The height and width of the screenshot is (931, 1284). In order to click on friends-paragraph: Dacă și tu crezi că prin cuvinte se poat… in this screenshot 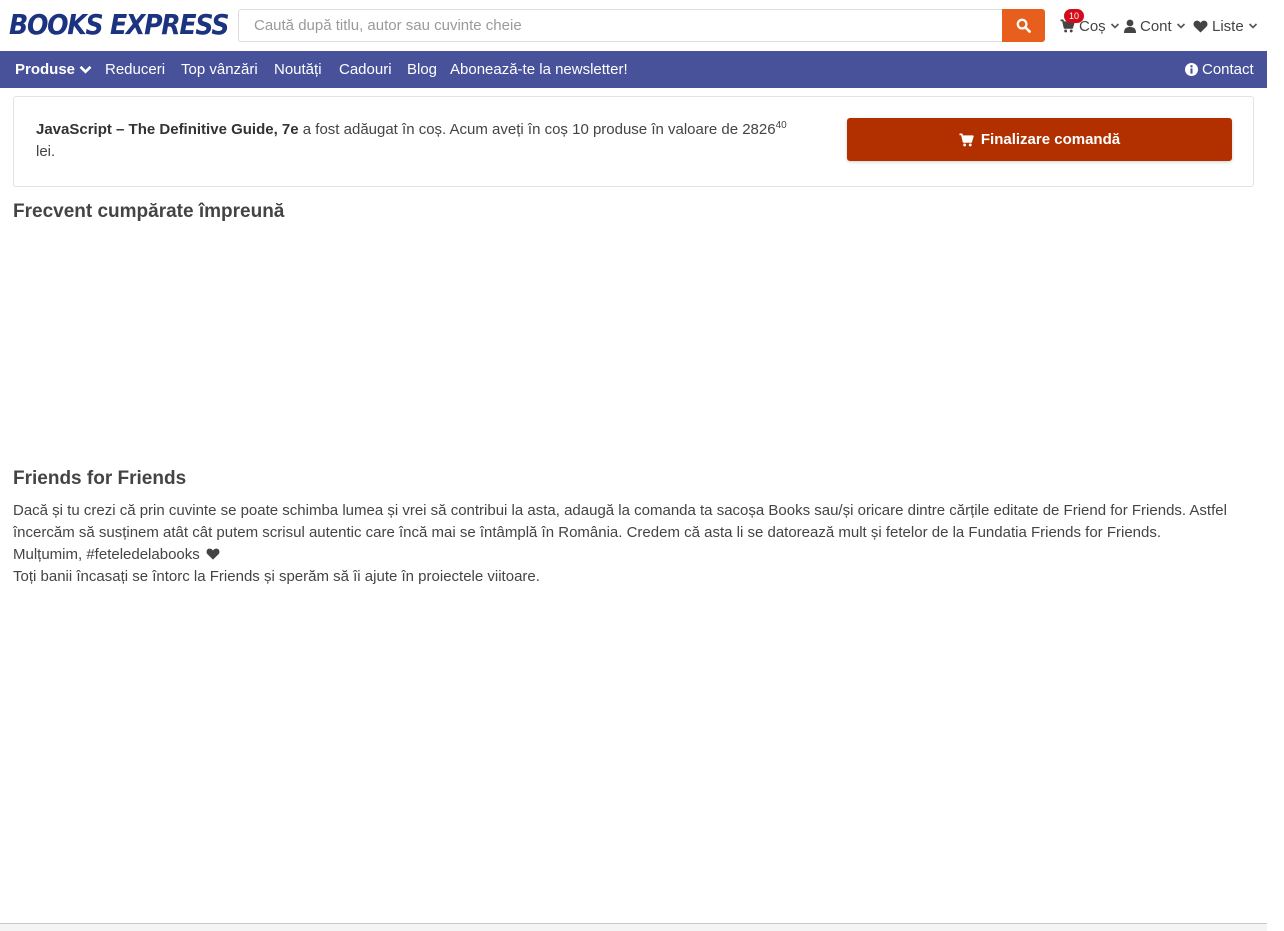, I will do `click(620, 521)`.